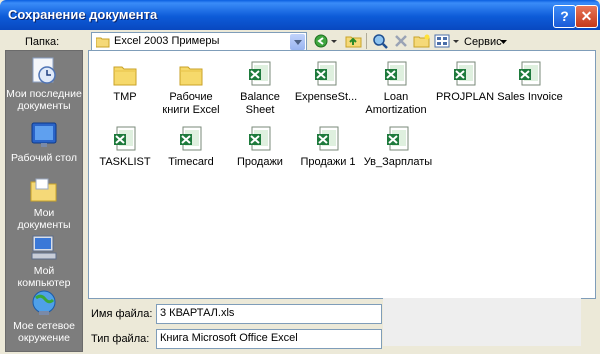 This screenshot has width=600, height=354. What do you see at coordinates (300, 15) in the screenshot?
I see `title-bar: Сохранение документа ? ✕` at bounding box center [300, 15].